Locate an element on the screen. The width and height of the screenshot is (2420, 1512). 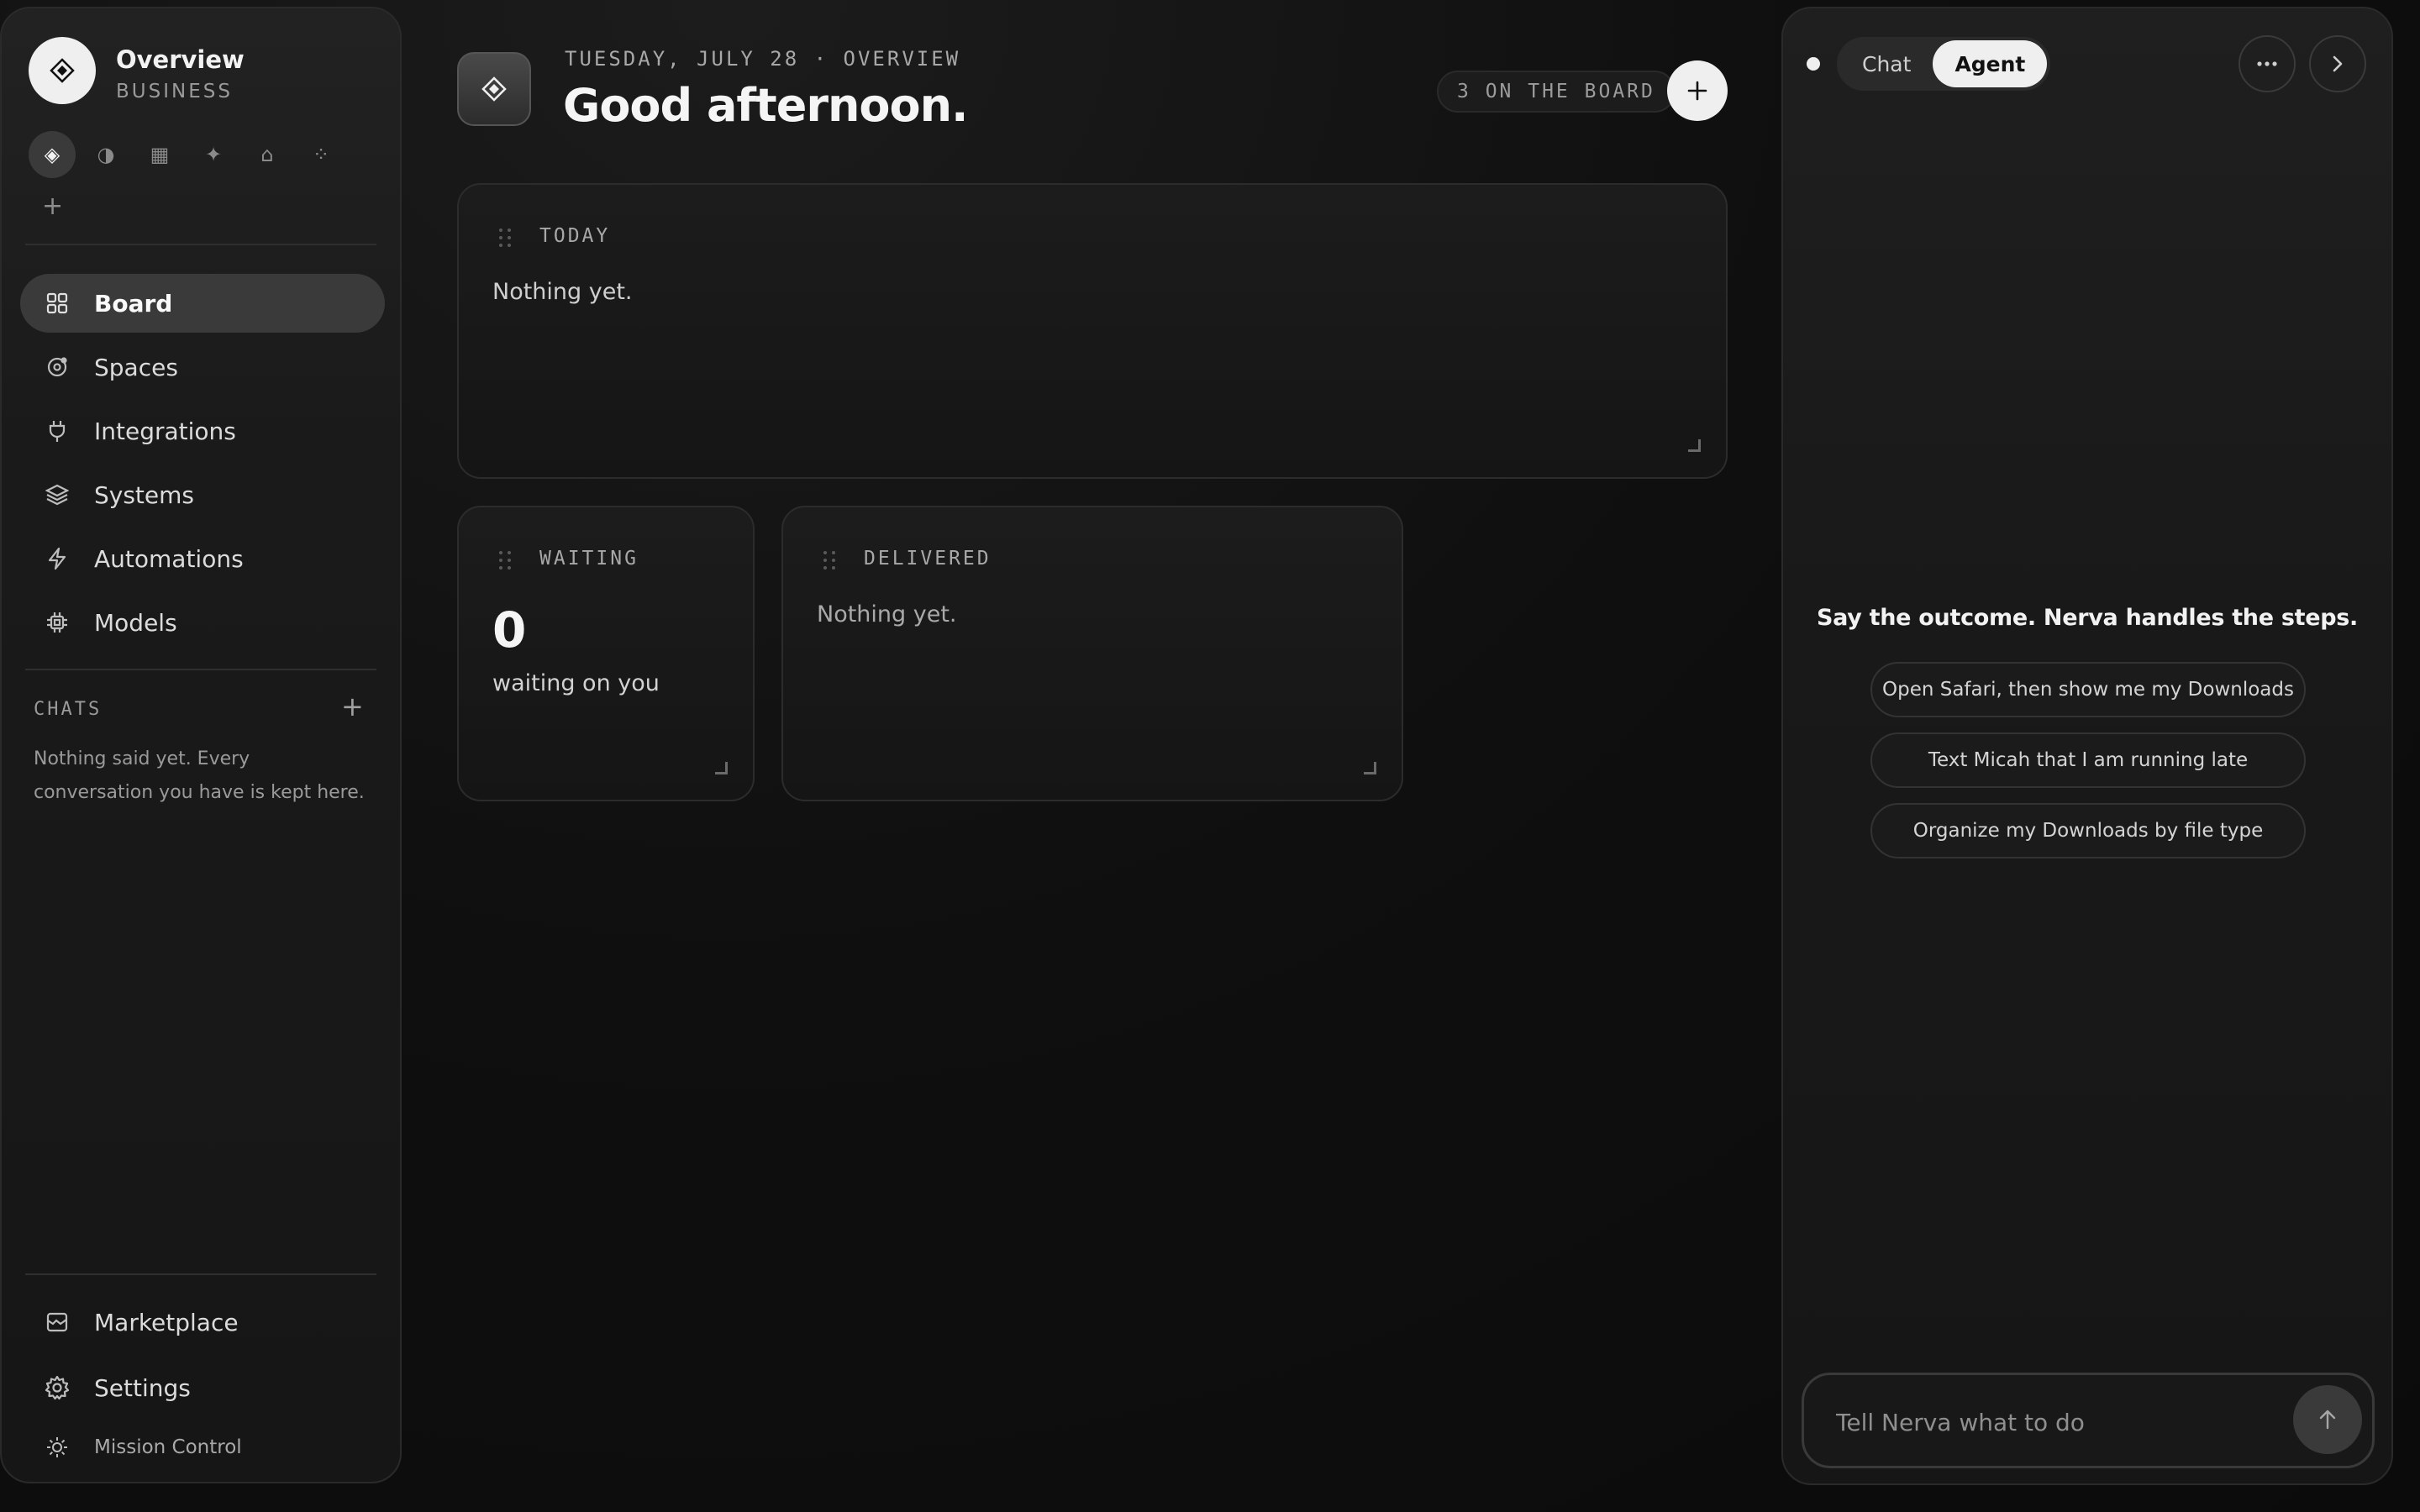
workspace-diamond-icon: ◈ is located at coordinates (52, 154).